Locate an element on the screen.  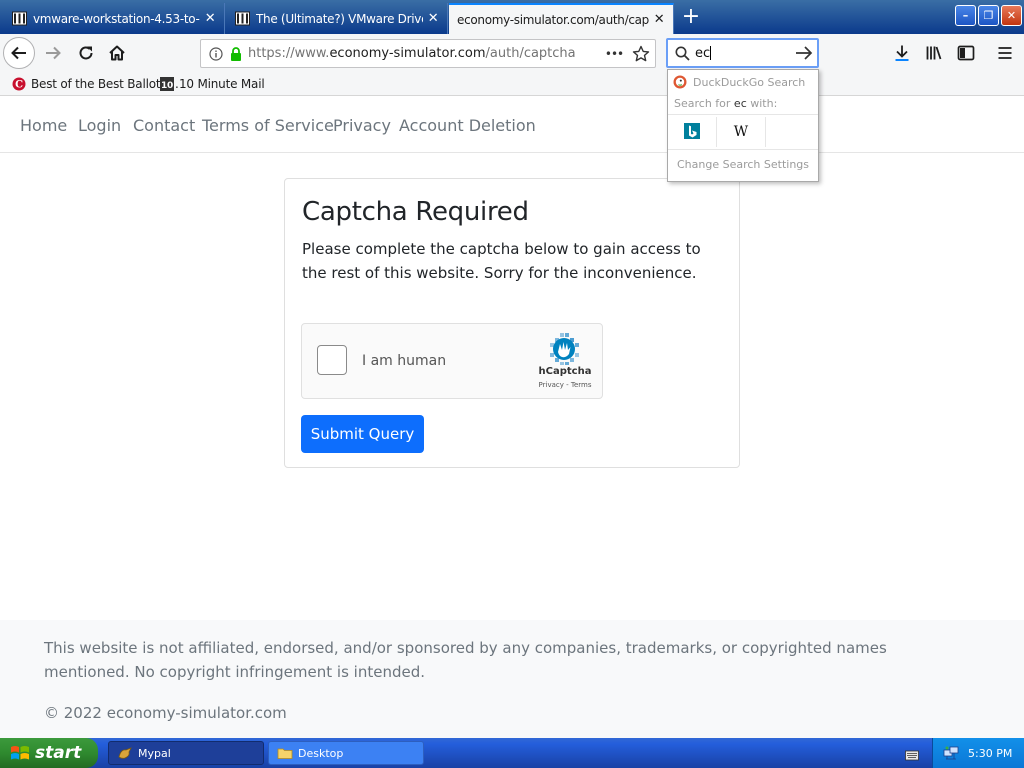
restore-button: ❐ is located at coordinates (988, 15).